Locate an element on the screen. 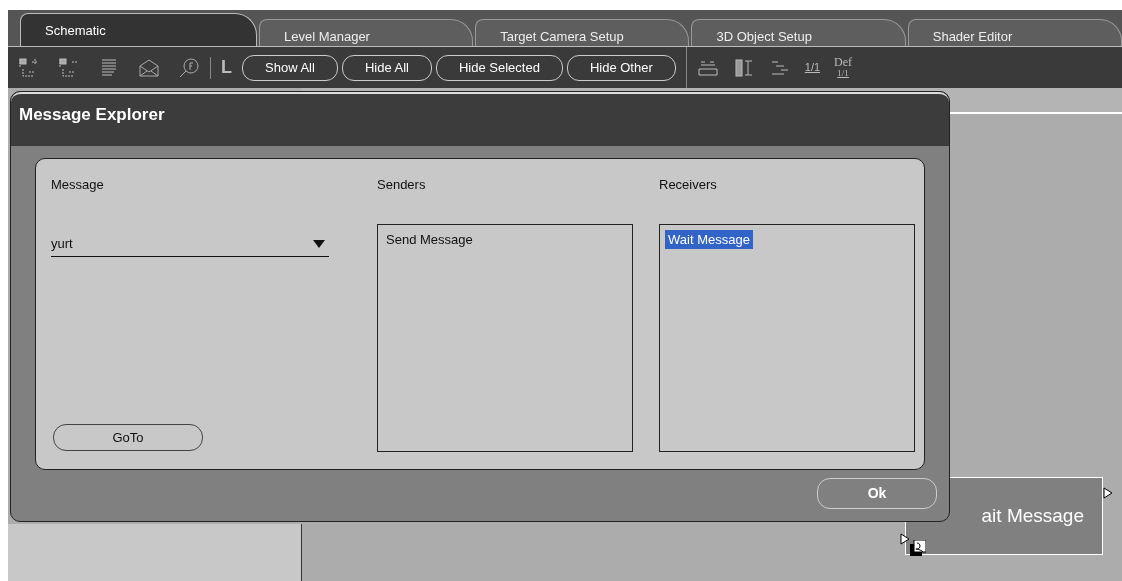  add-flag-icon is located at coordinates (29, 67).